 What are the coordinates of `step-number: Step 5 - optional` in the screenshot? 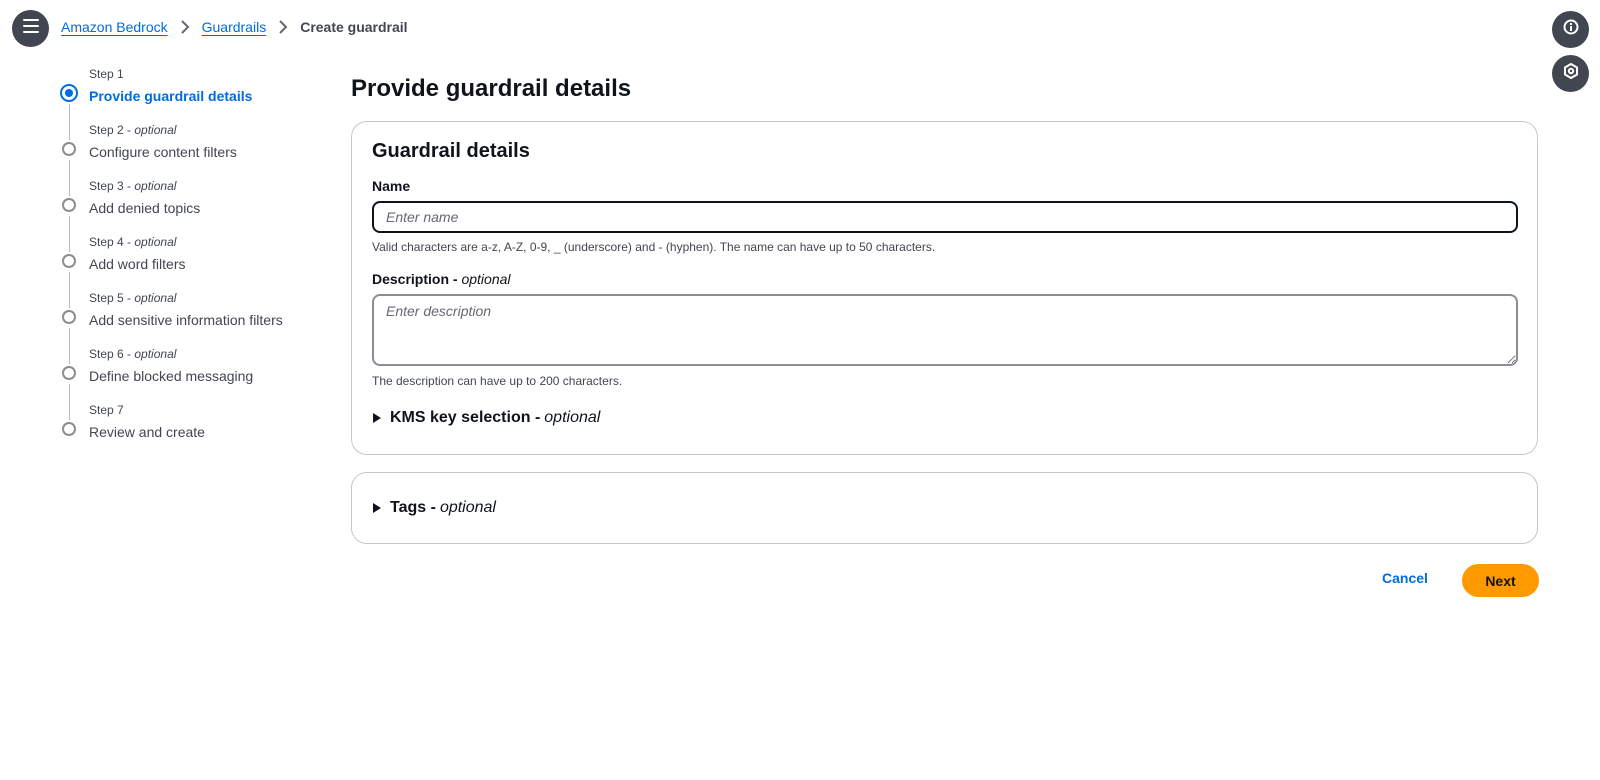 It's located at (133, 298).